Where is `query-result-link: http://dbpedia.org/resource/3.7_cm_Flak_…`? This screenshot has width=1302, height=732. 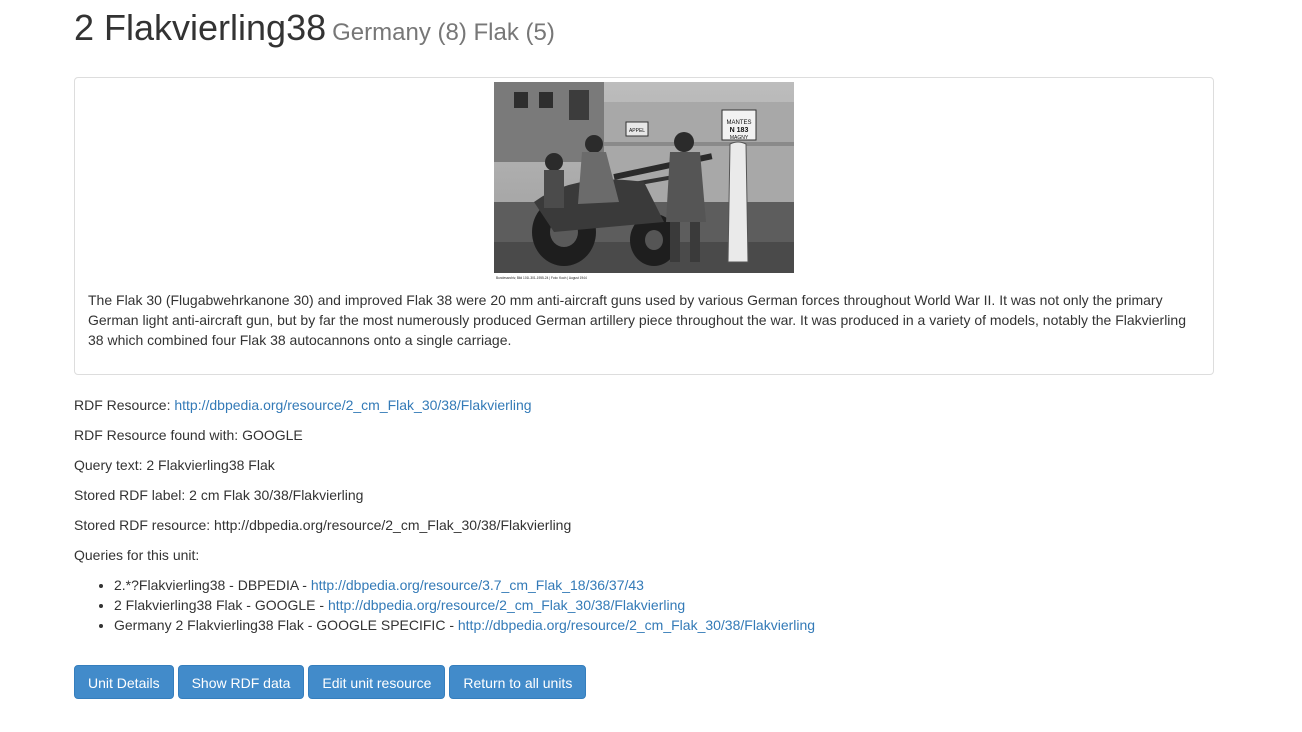 query-result-link: http://dbpedia.org/resource/3.7_cm_Flak_… is located at coordinates (477, 585).